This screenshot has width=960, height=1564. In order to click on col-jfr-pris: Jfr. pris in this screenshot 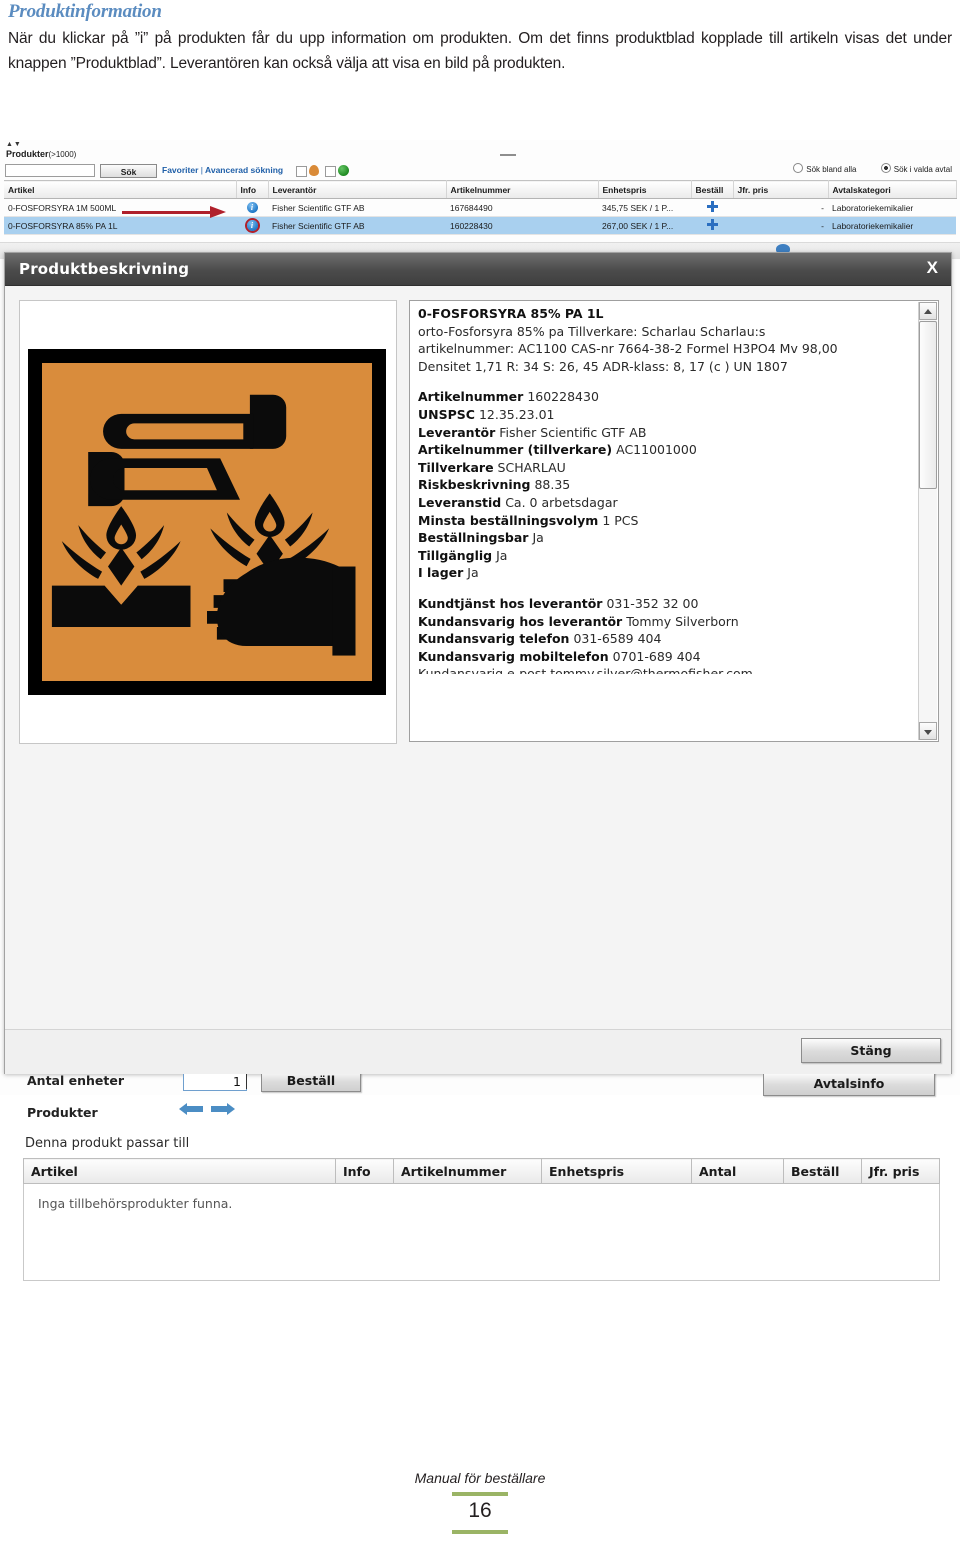, I will do `click(781, 189)`.